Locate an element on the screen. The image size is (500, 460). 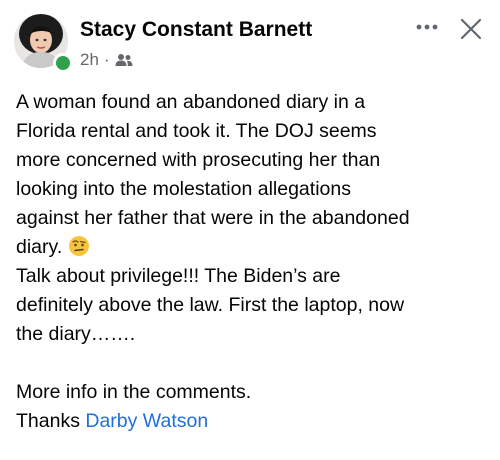
more-options-icon is located at coordinates (427, 27).